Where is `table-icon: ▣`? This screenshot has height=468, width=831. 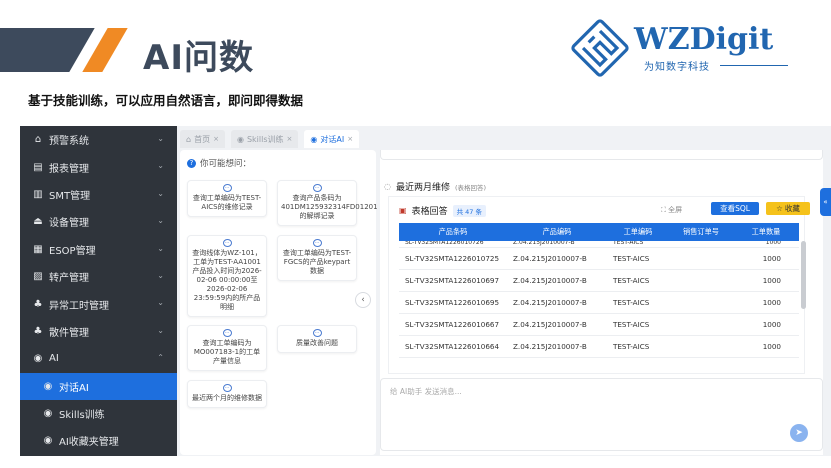 table-icon: ▣ is located at coordinates (403, 210).